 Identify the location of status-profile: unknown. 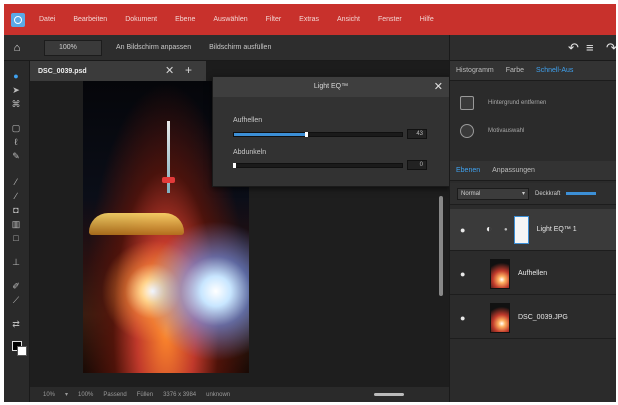
(218, 394).